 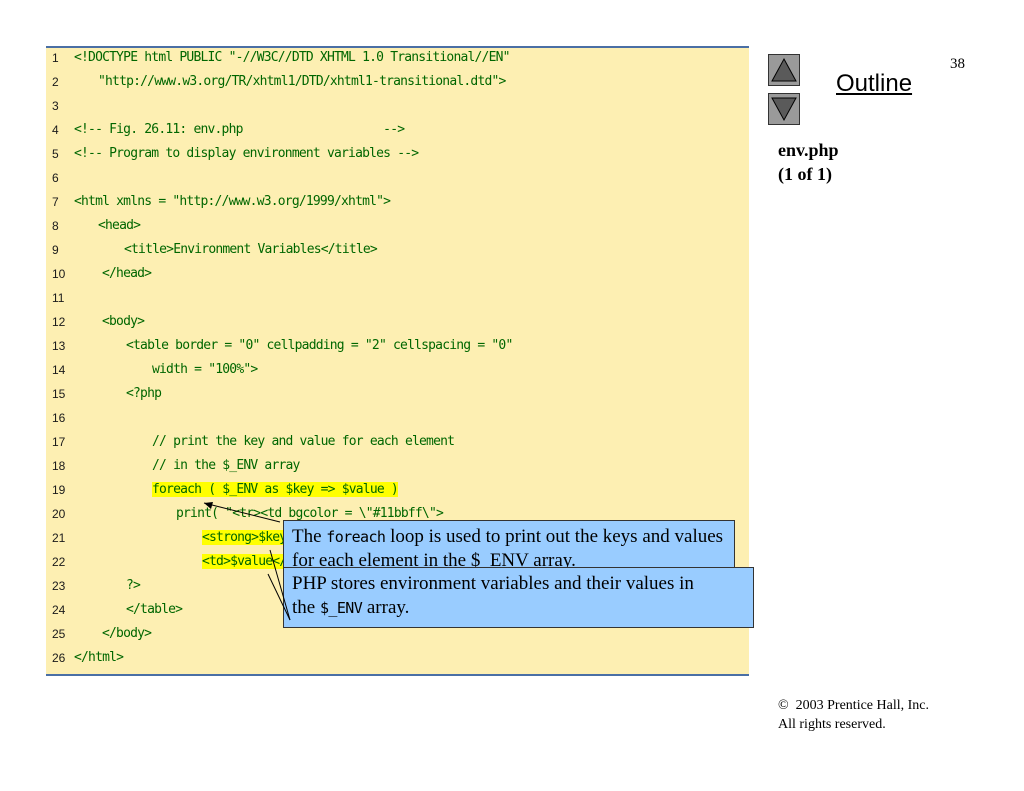 I want to click on copyright-text: 2003 Prentice Hall, Inc., so click(x=862, y=705).